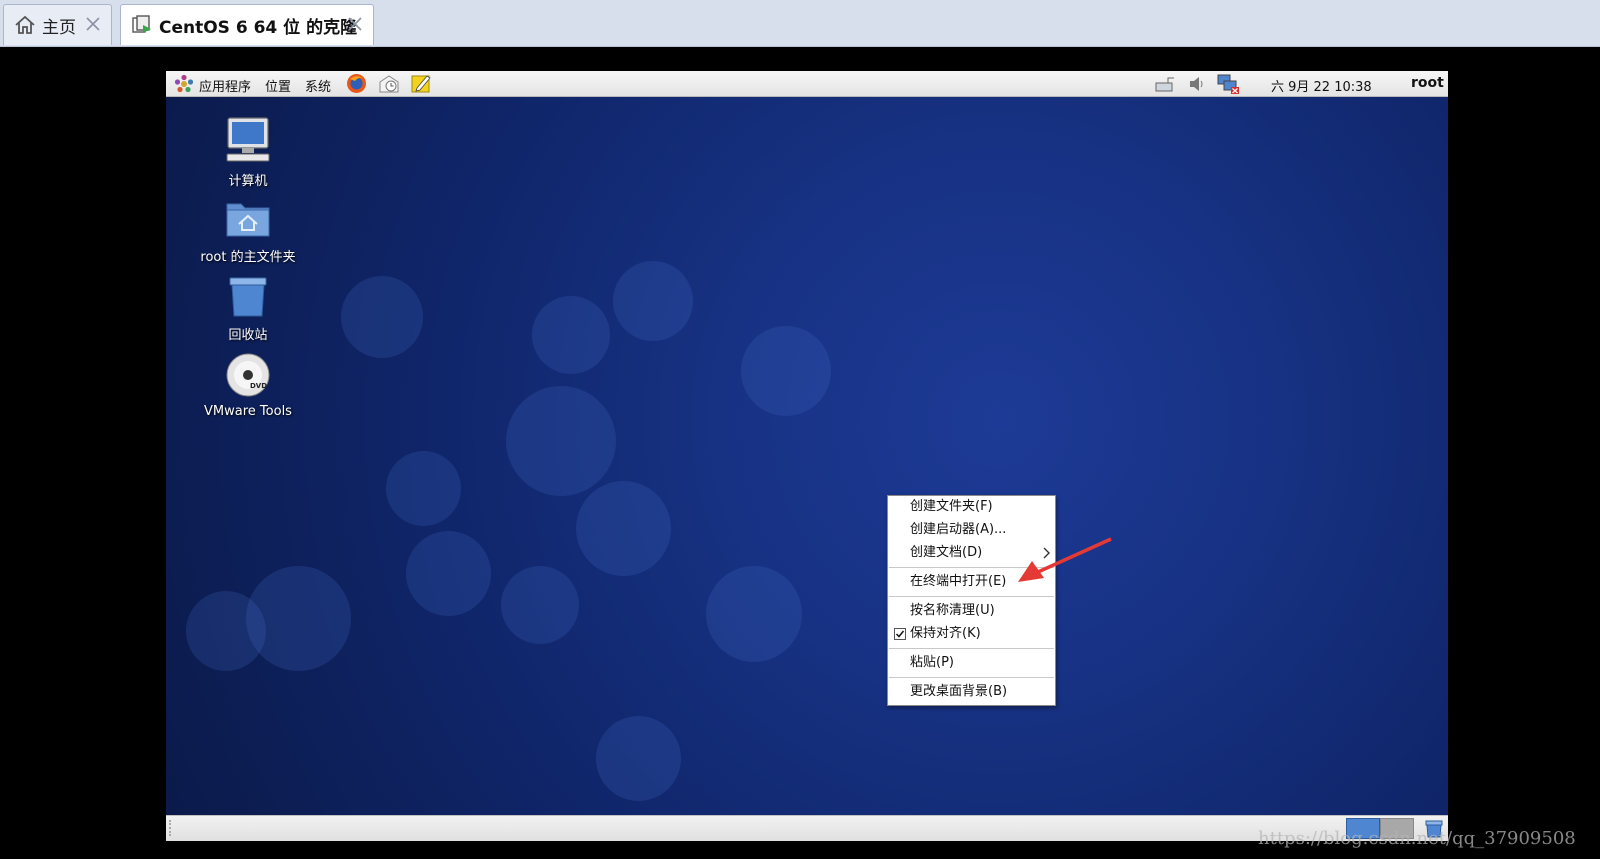 Image resolution: width=1600 pixels, height=859 pixels. Describe the element at coordinates (971, 634) in the screenshot. I see `menu-item-keep-aligned: 保持对齐(K)` at that location.